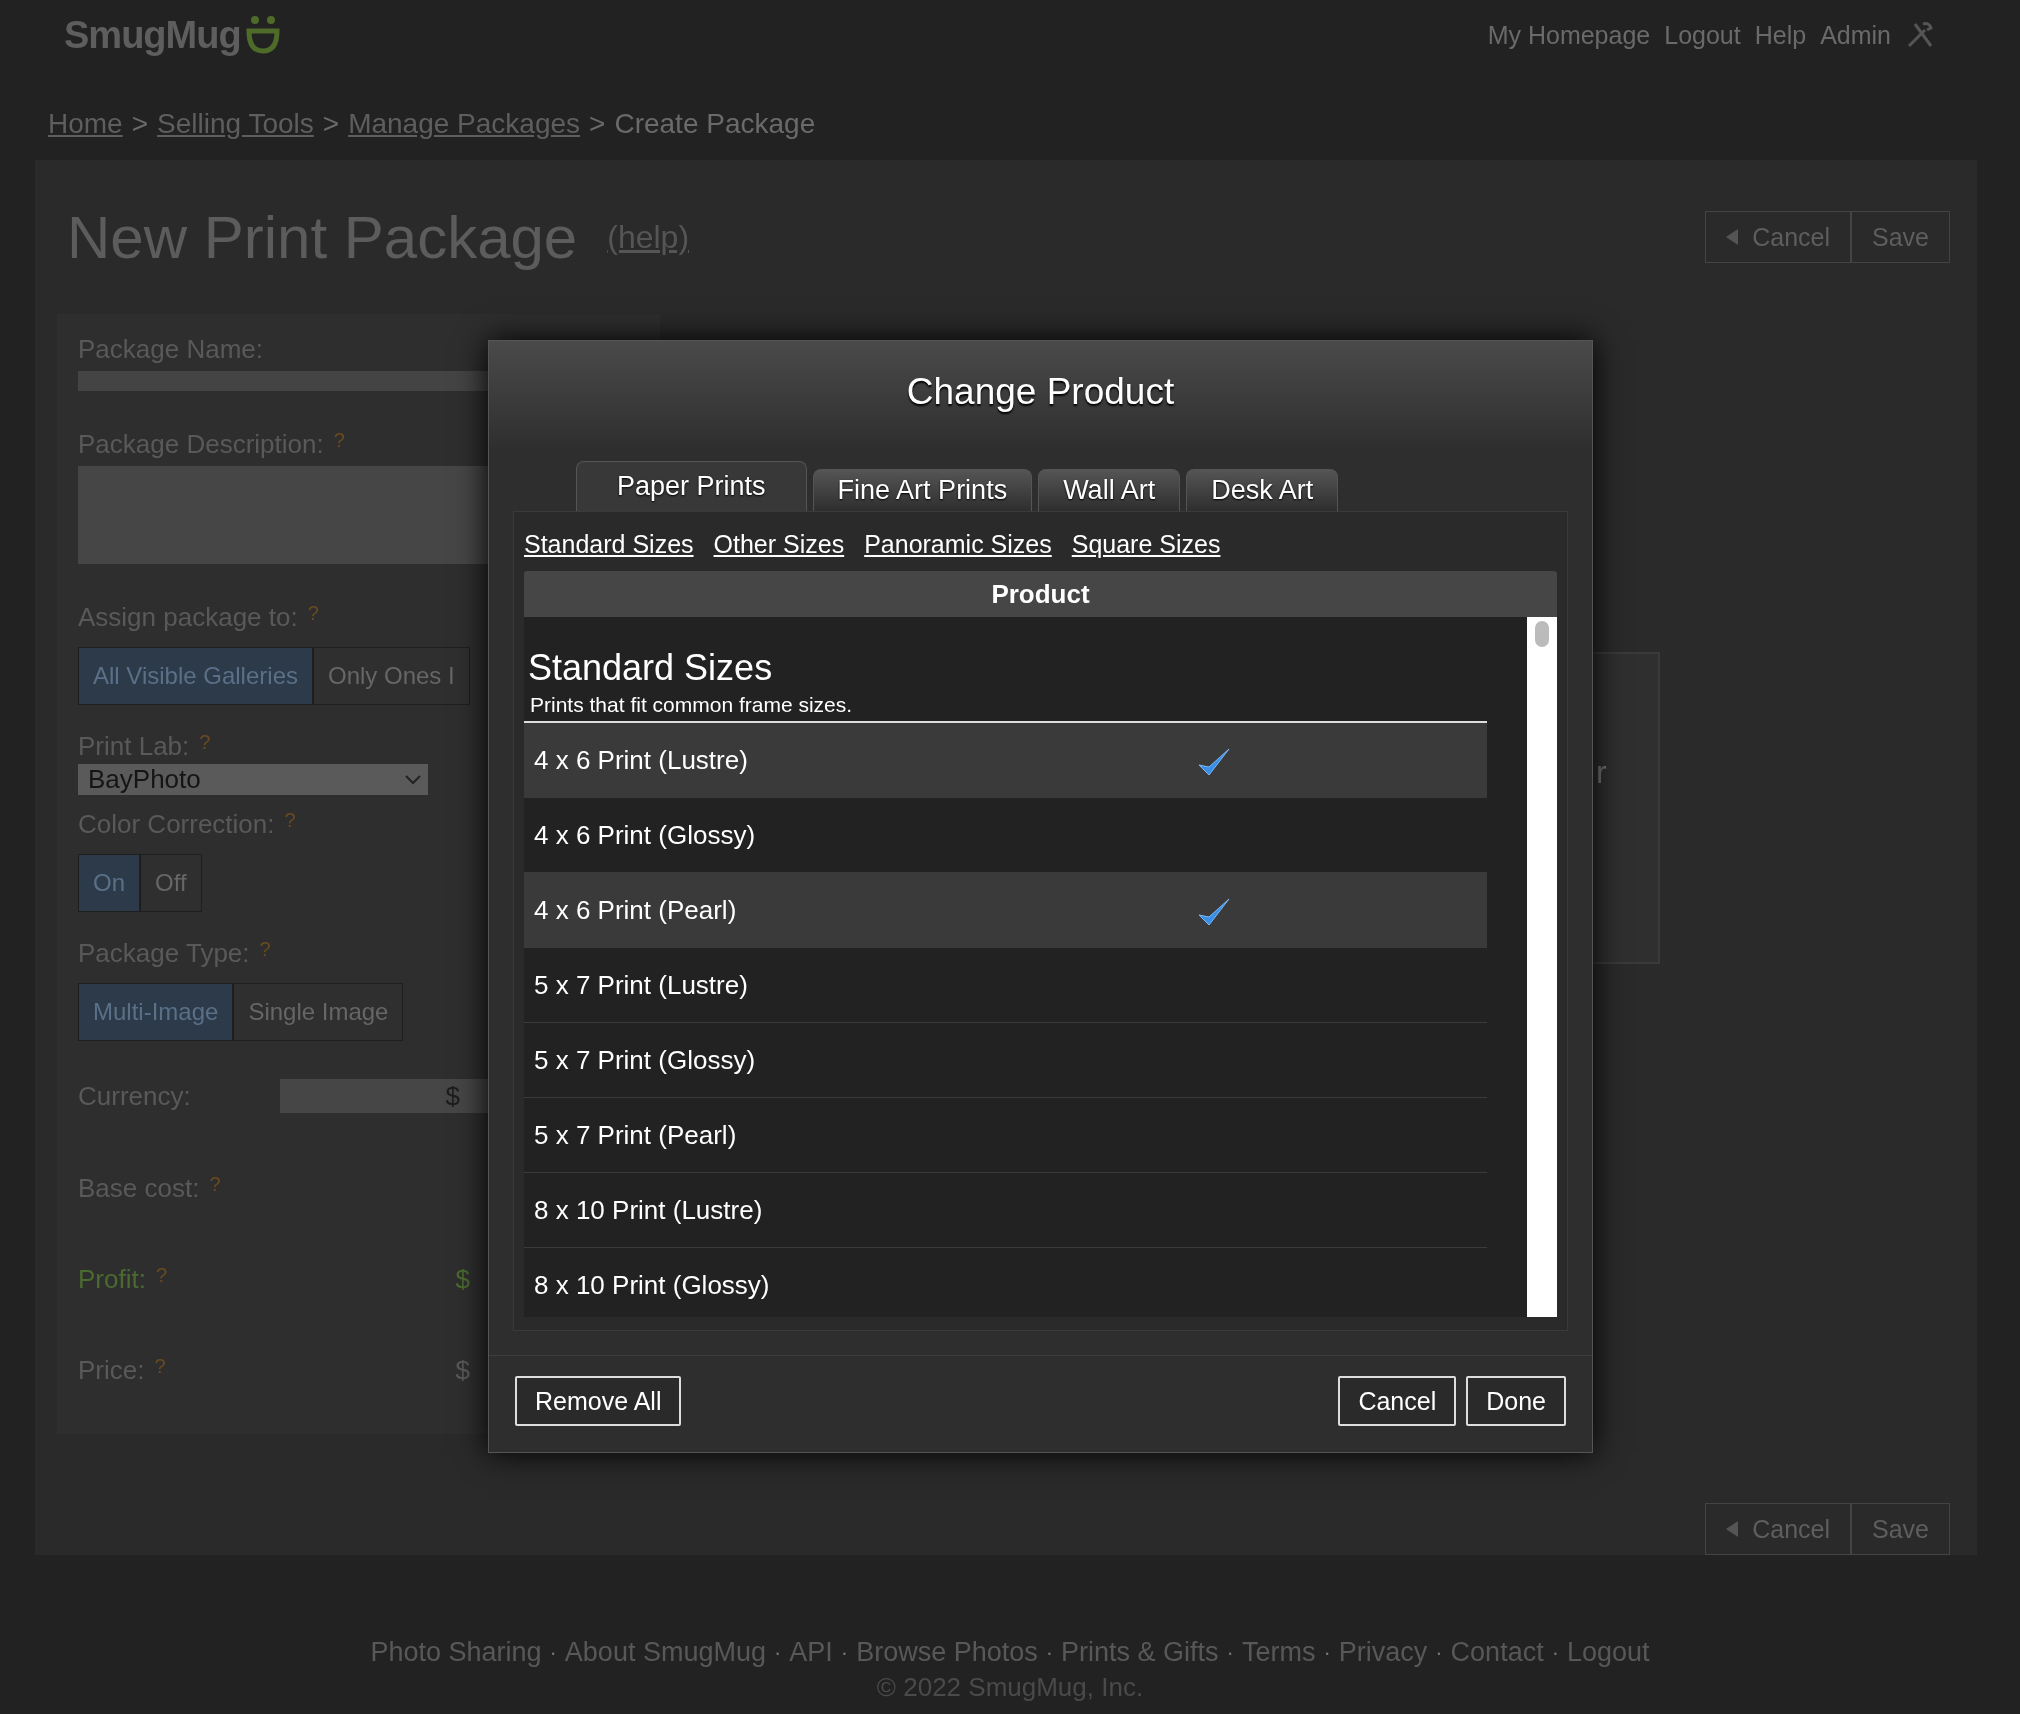 The height and width of the screenshot is (1714, 2020). What do you see at coordinates (156, 1012) in the screenshot?
I see `segment-option: Multi-Image` at bounding box center [156, 1012].